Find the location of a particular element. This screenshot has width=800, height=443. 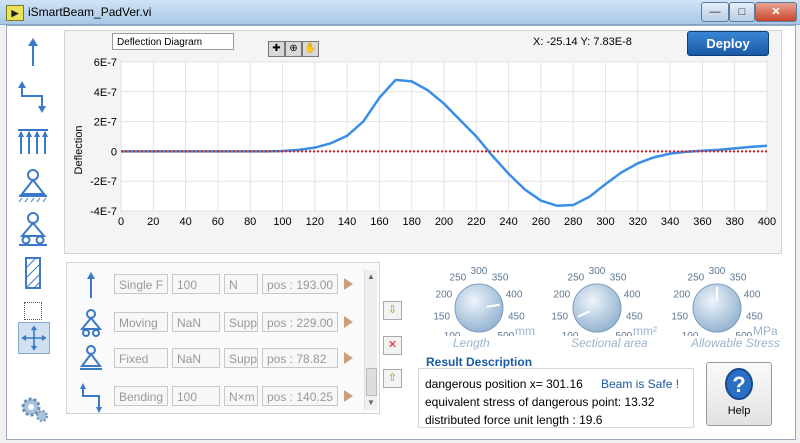

load-position: pos : 140.25 is located at coordinates (300, 396).